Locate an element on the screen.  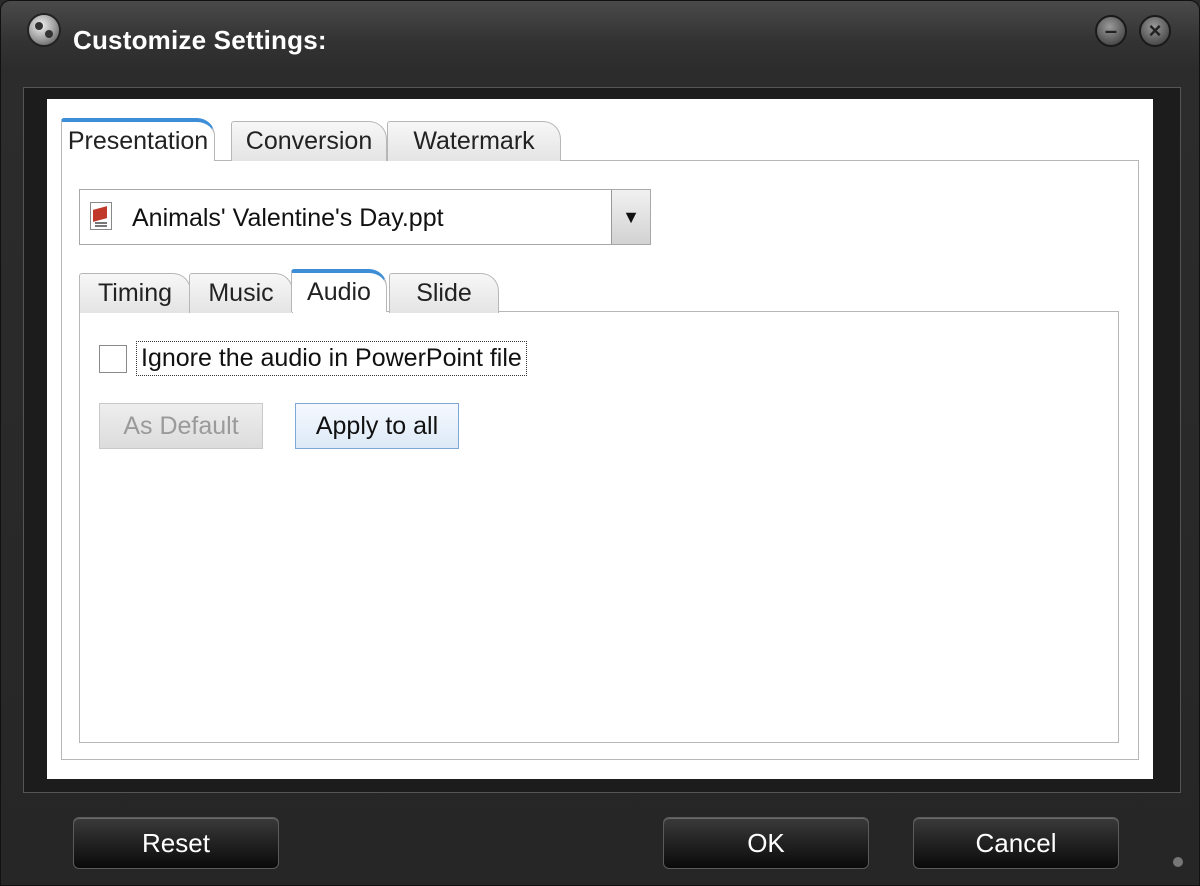
reset-label: Reset is located at coordinates (176, 842).